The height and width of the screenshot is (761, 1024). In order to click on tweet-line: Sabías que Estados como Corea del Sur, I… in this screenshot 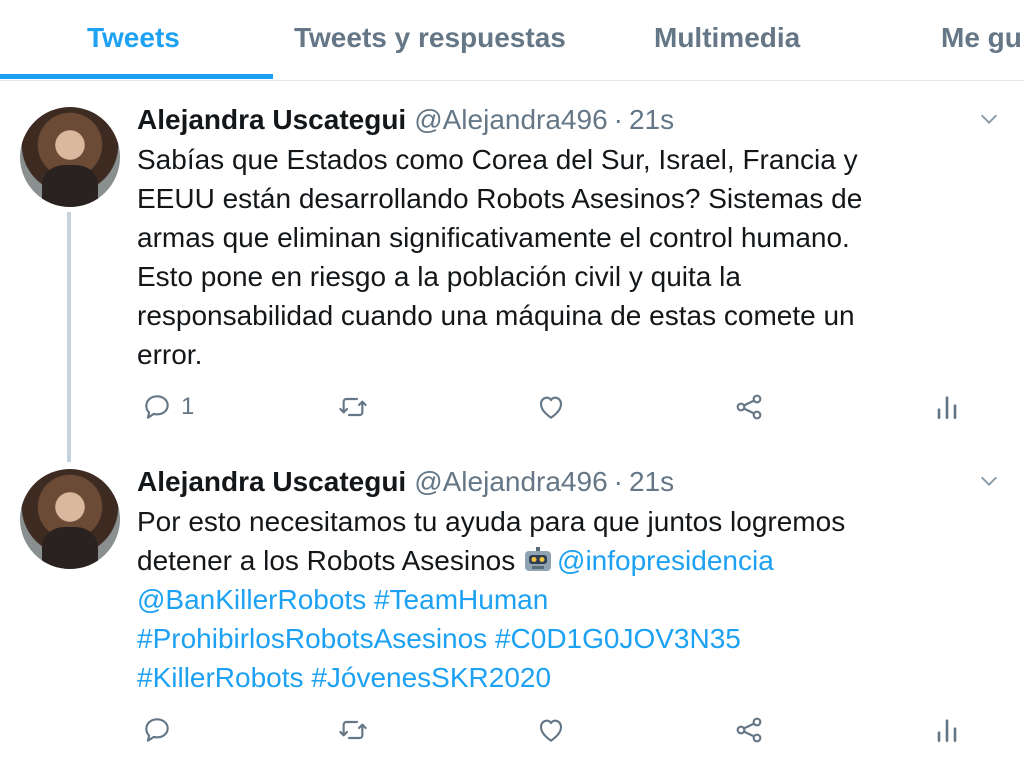, I will do `click(497, 159)`.